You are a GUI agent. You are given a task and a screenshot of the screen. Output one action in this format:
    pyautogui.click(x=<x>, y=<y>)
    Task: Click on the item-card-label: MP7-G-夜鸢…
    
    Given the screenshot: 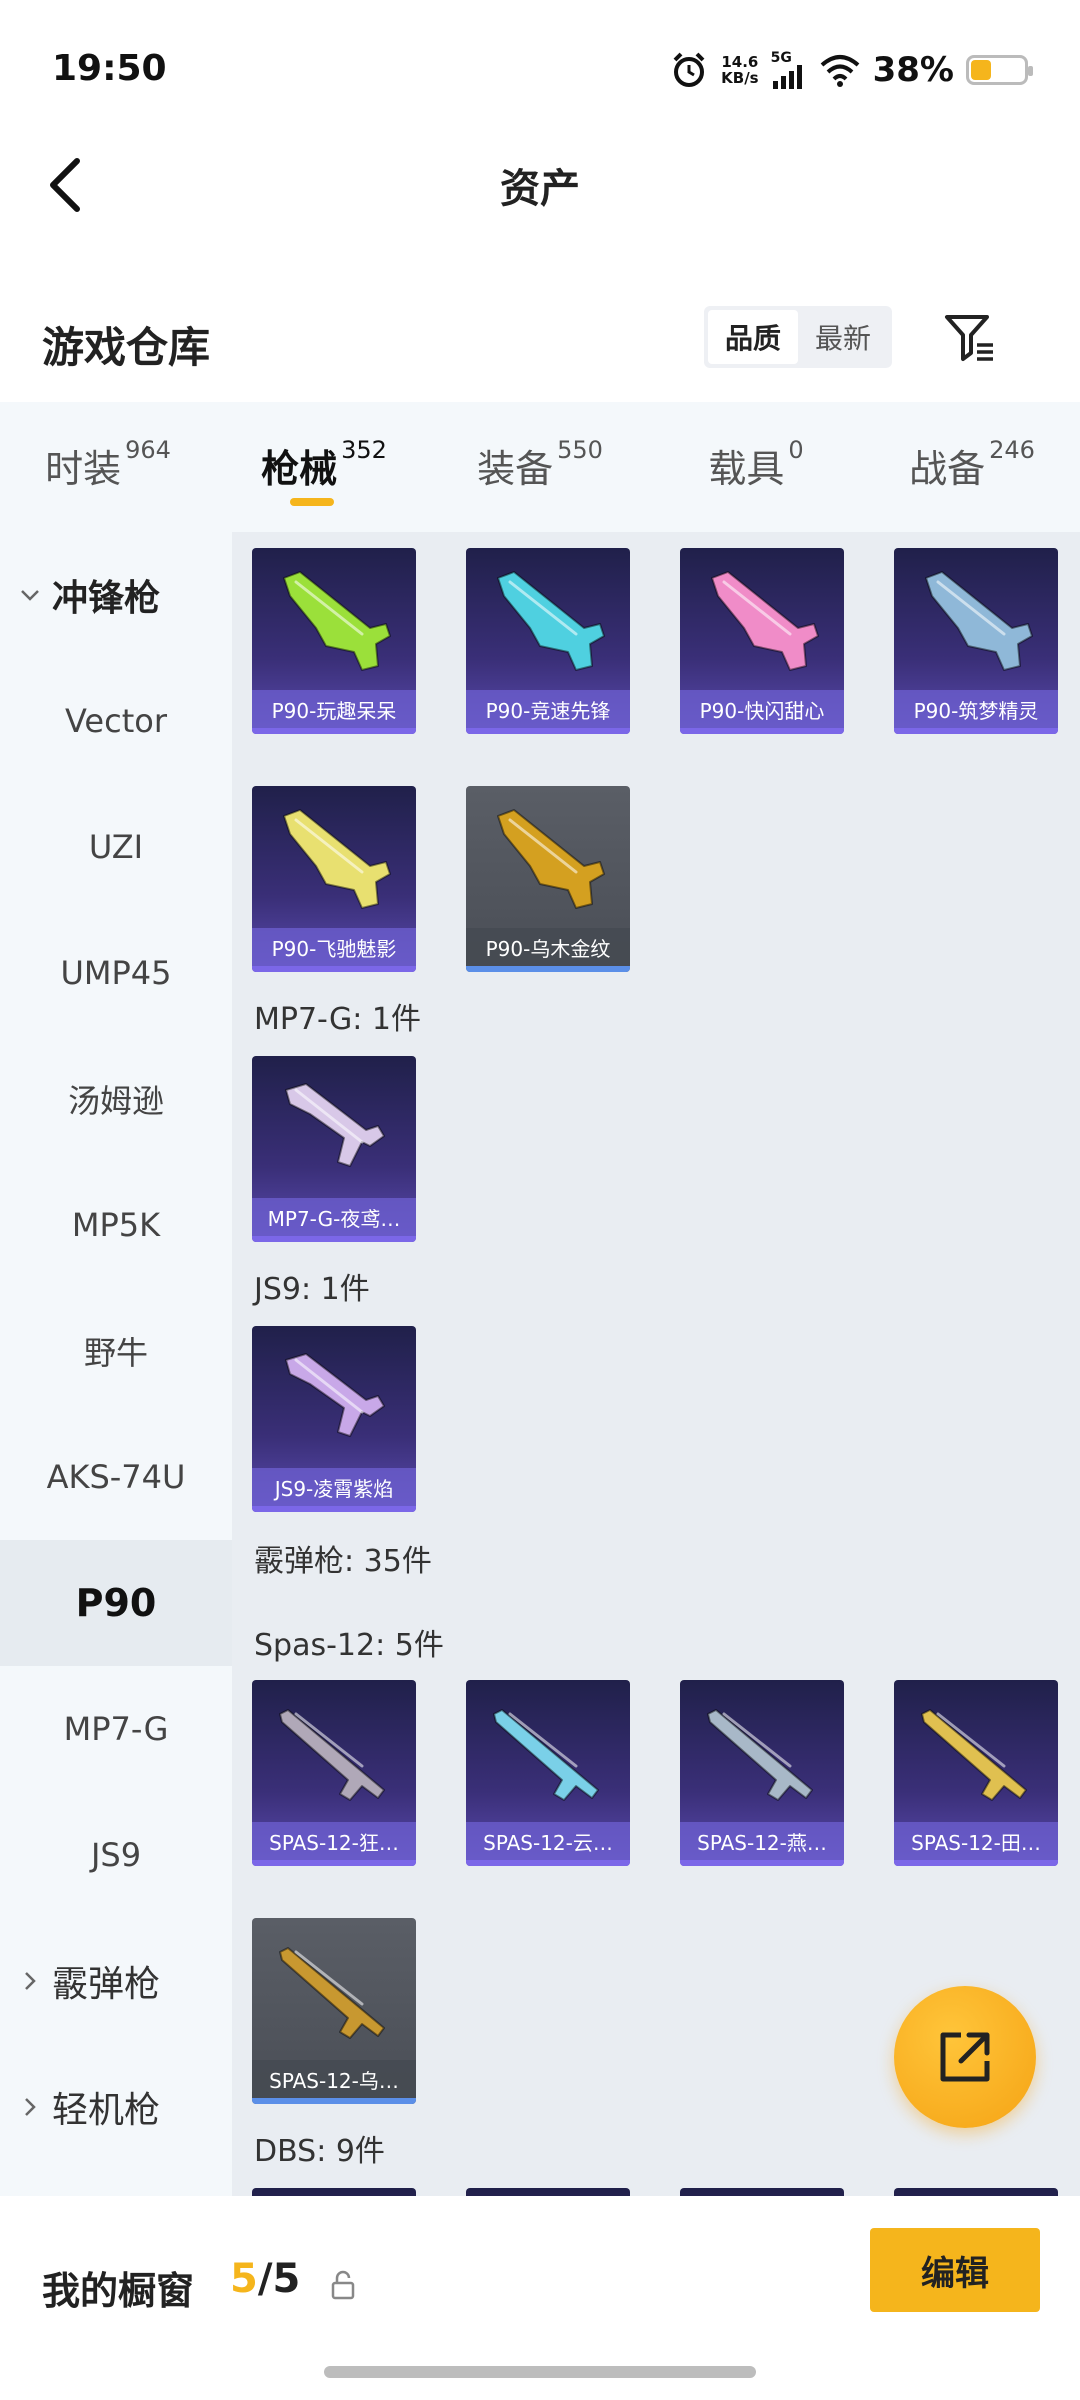 What is the action you would take?
    pyautogui.click(x=334, y=1217)
    